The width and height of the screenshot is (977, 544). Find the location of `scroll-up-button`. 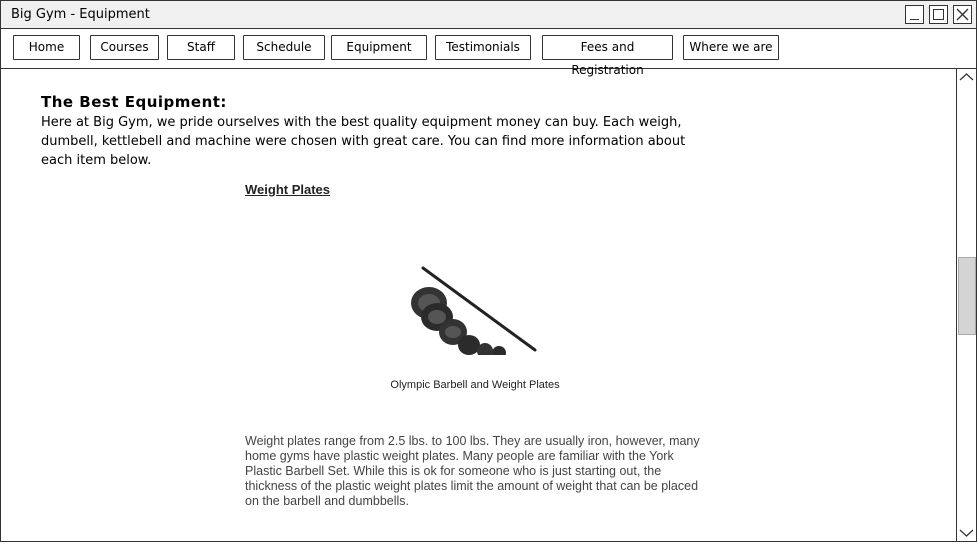

scroll-up-button is located at coordinates (966, 77).